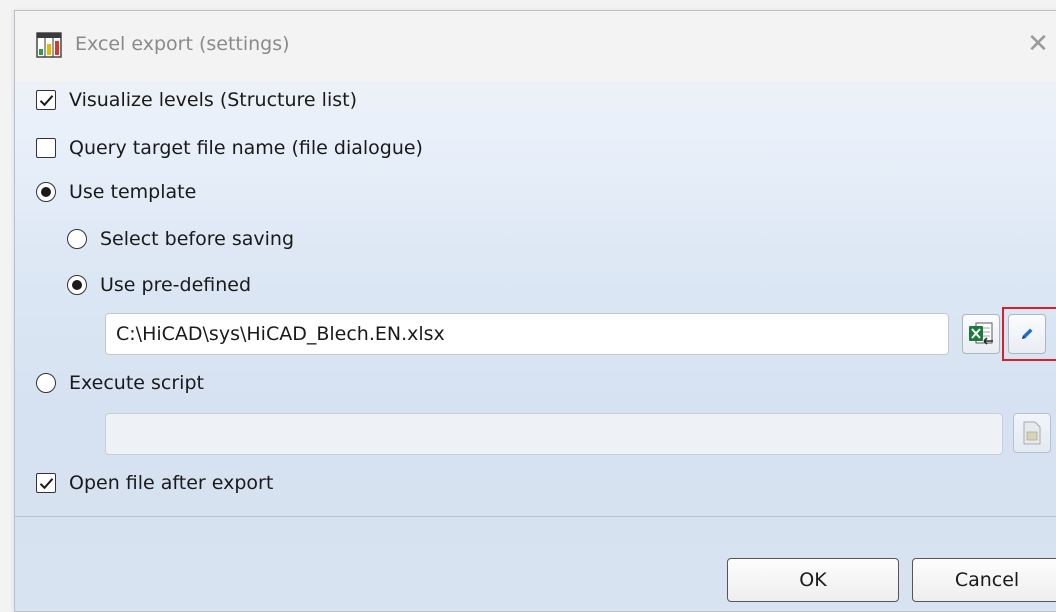 The height and width of the screenshot is (612, 1056). Describe the element at coordinates (984, 580) in the screenshot. I see `cancel-button: Cancel` at that location.